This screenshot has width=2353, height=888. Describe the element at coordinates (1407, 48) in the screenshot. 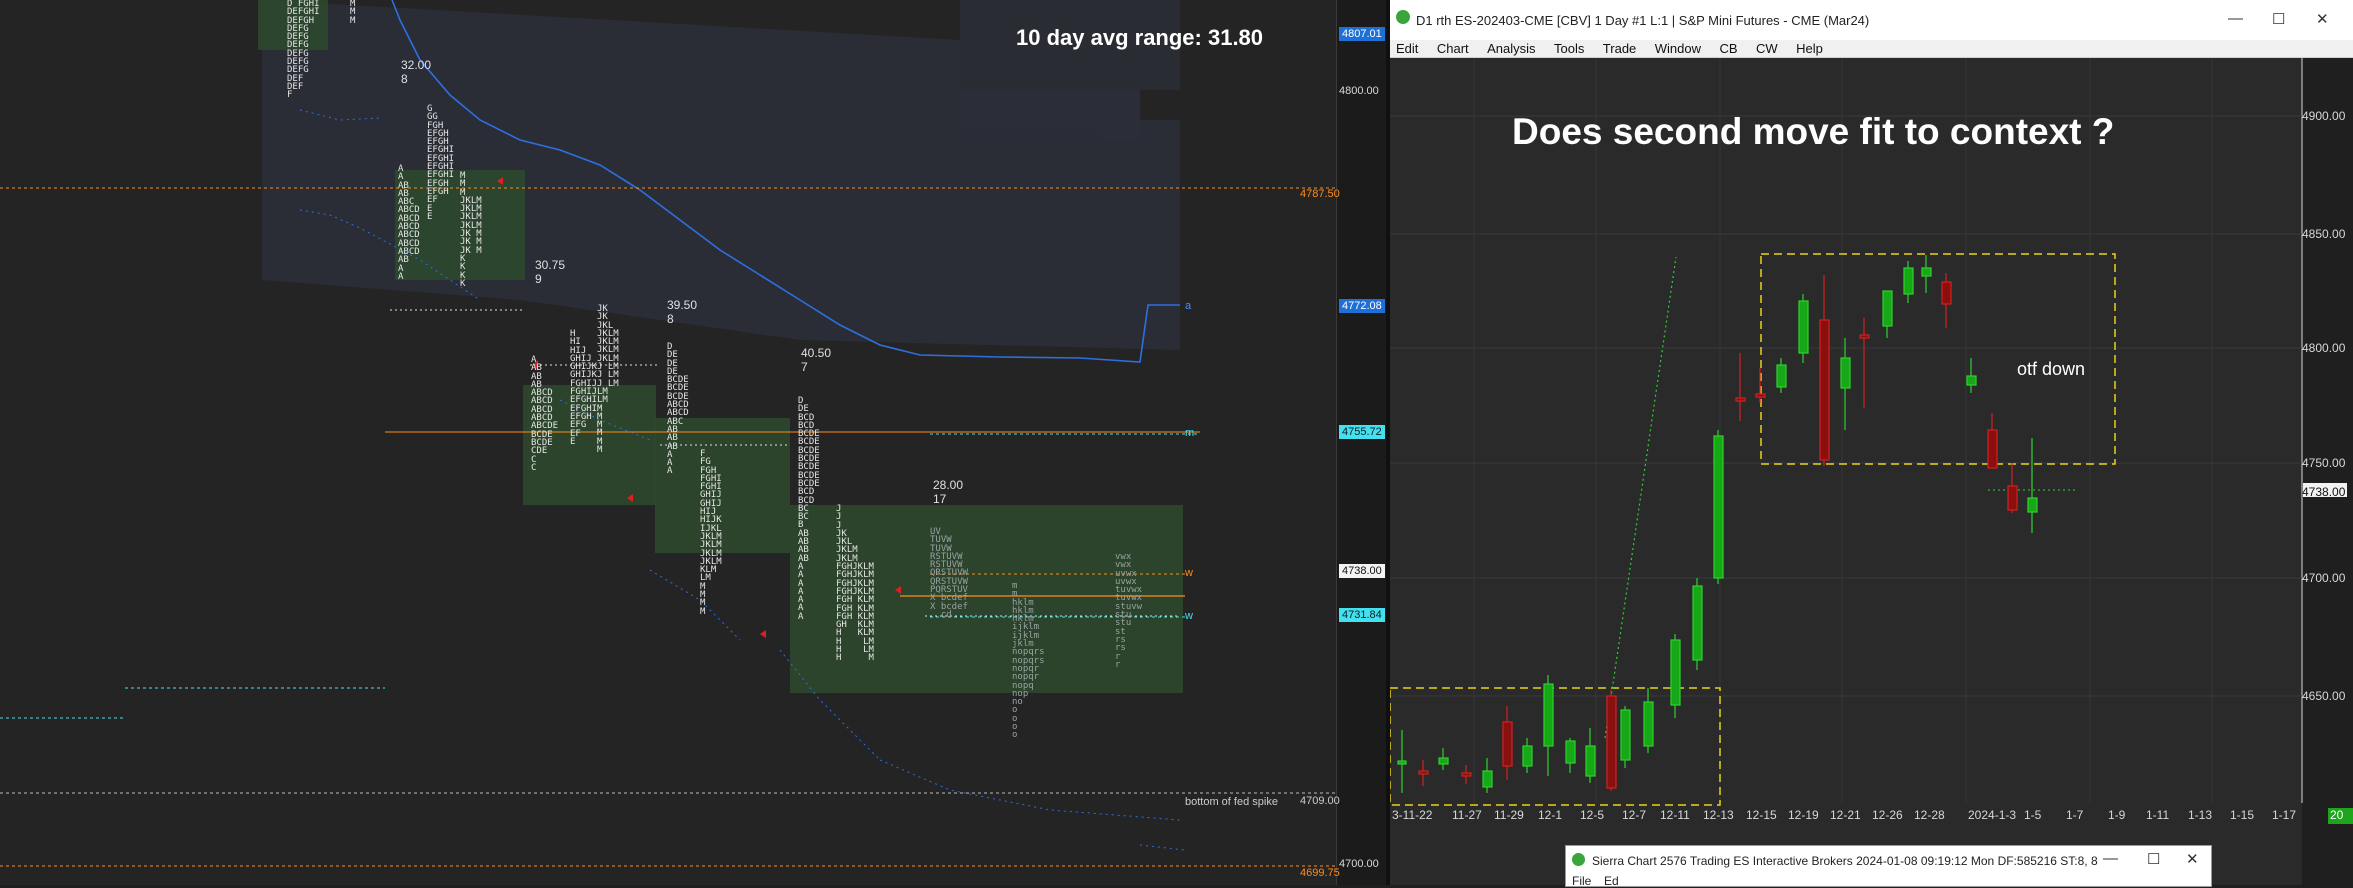

I see `menu-edit: Edit` at that location.